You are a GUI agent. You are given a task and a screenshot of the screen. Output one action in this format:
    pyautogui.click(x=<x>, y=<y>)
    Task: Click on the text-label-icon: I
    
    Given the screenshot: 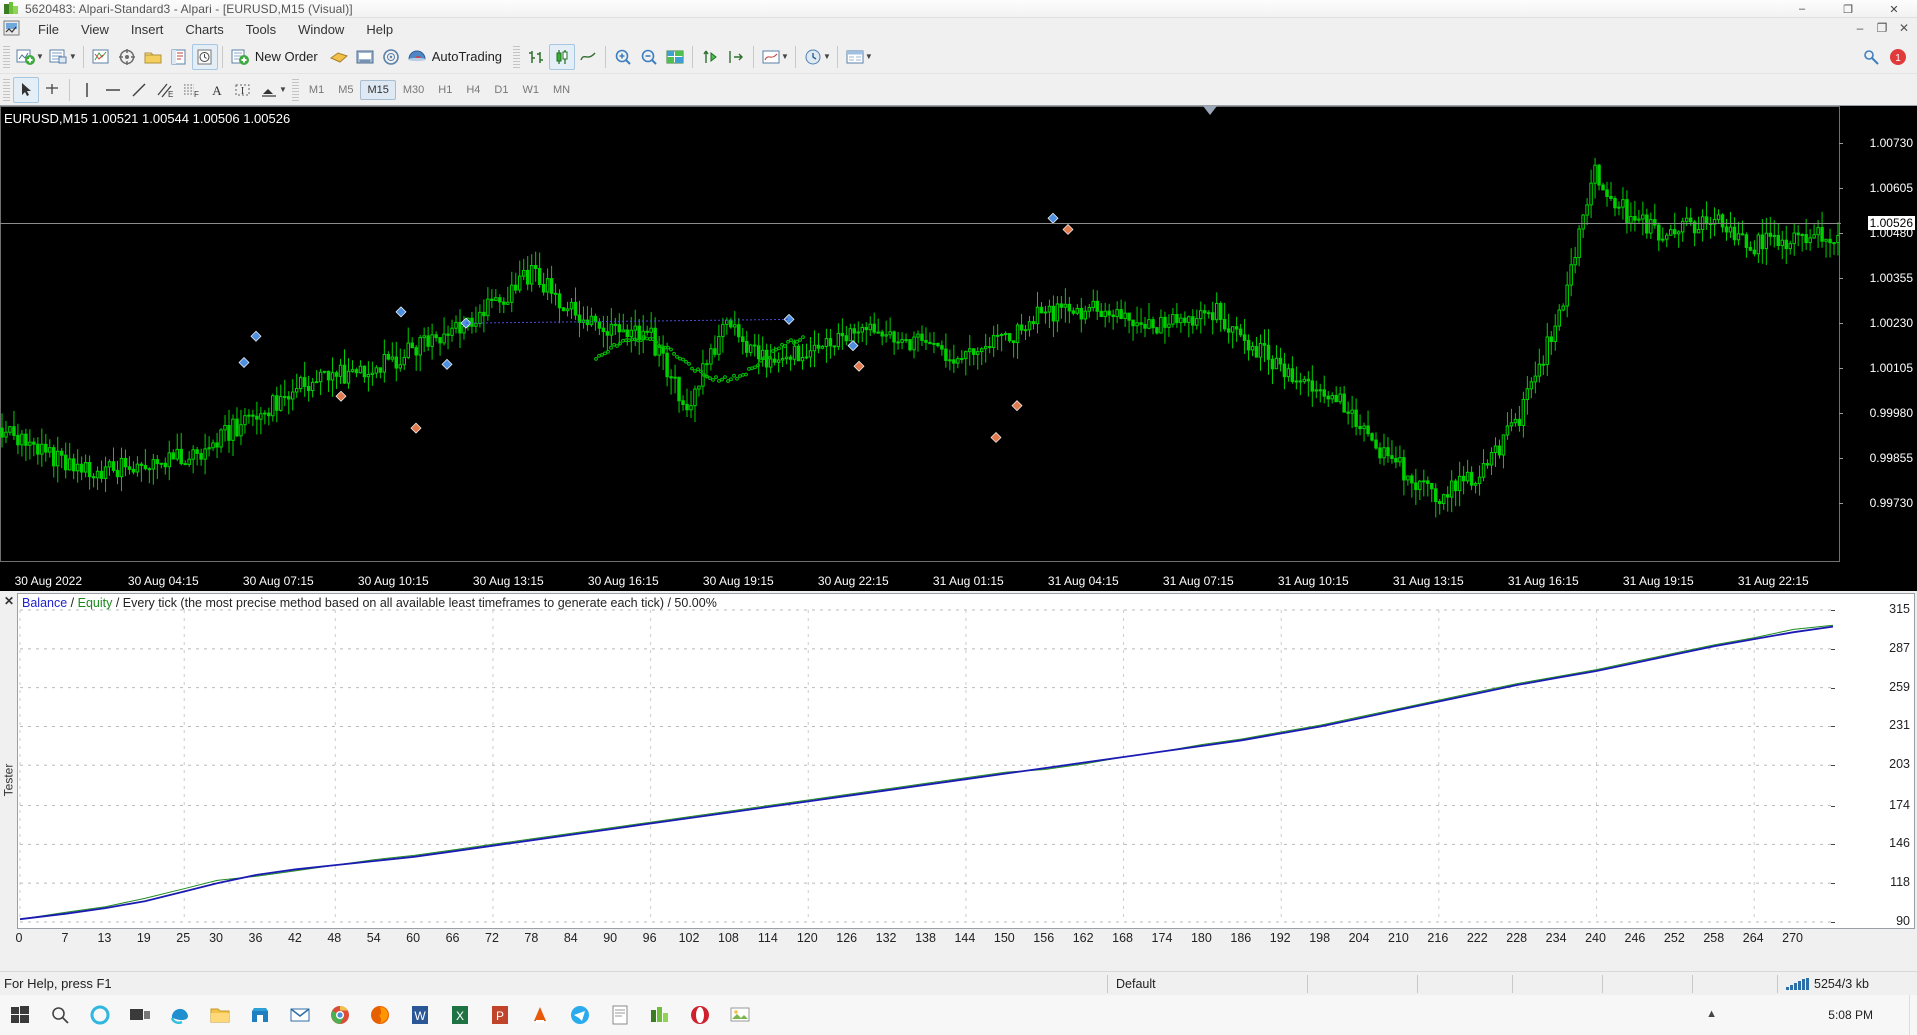 What is the action you would take?
    pyautogui.click(x=243, y=90)
    